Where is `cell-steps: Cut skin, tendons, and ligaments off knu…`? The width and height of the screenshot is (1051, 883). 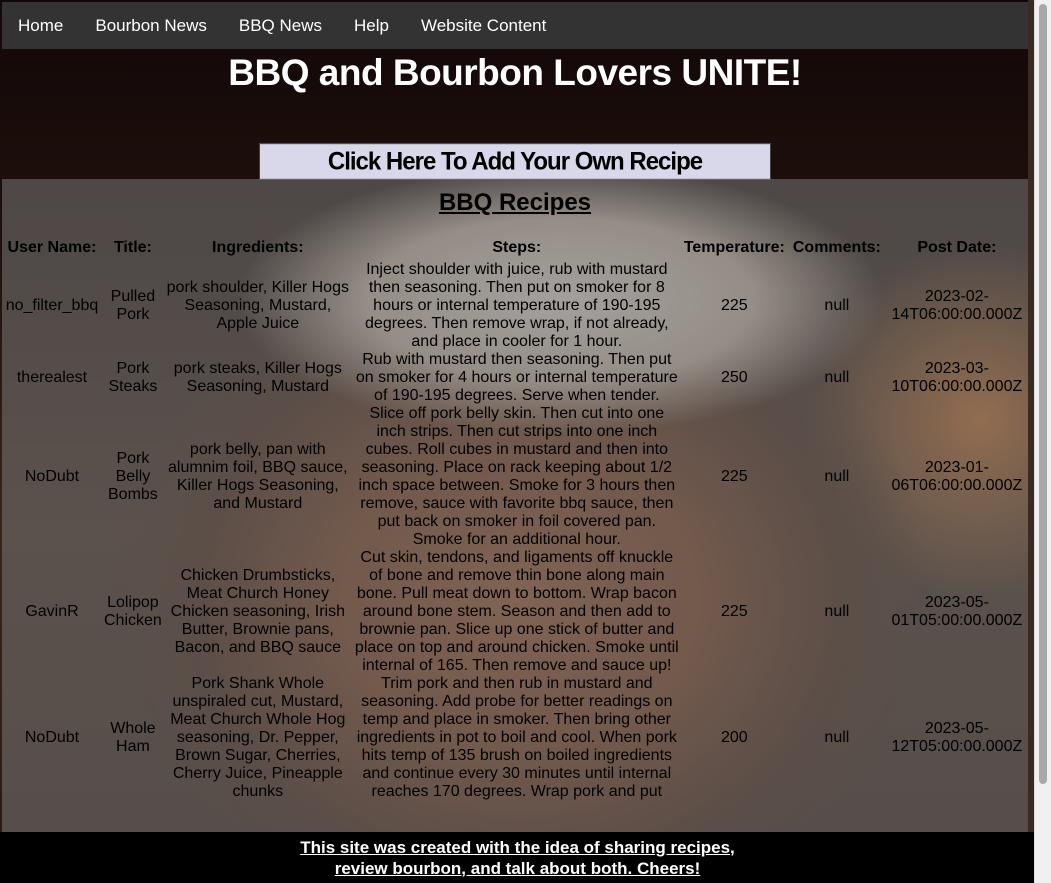
cell-steps: Cut skin, tendons, and ligaments off knu… is located at coordinates (516, 611).